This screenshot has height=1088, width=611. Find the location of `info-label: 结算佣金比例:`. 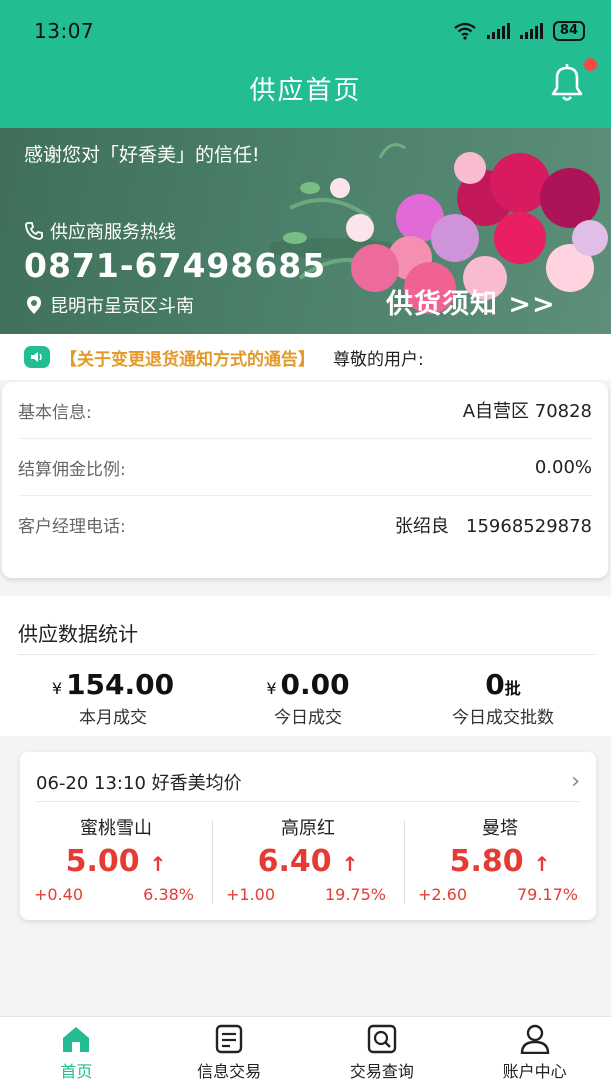

info-label: 结算佣金比例: is located at coordinates (72, 469).